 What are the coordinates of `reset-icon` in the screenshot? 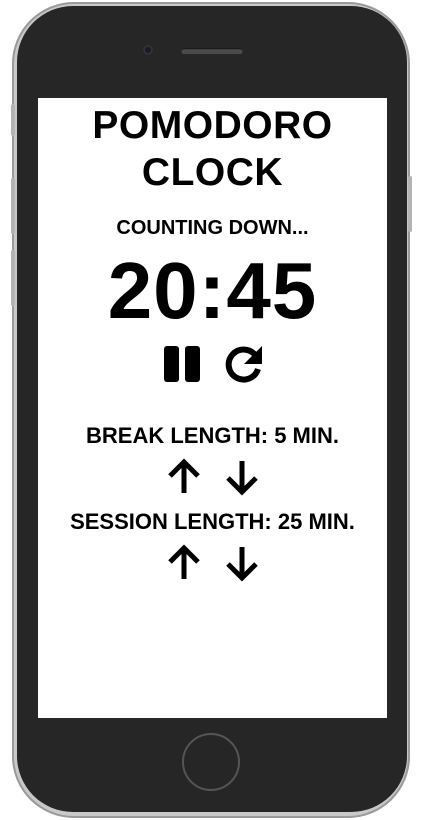 It's located at (243, 364).